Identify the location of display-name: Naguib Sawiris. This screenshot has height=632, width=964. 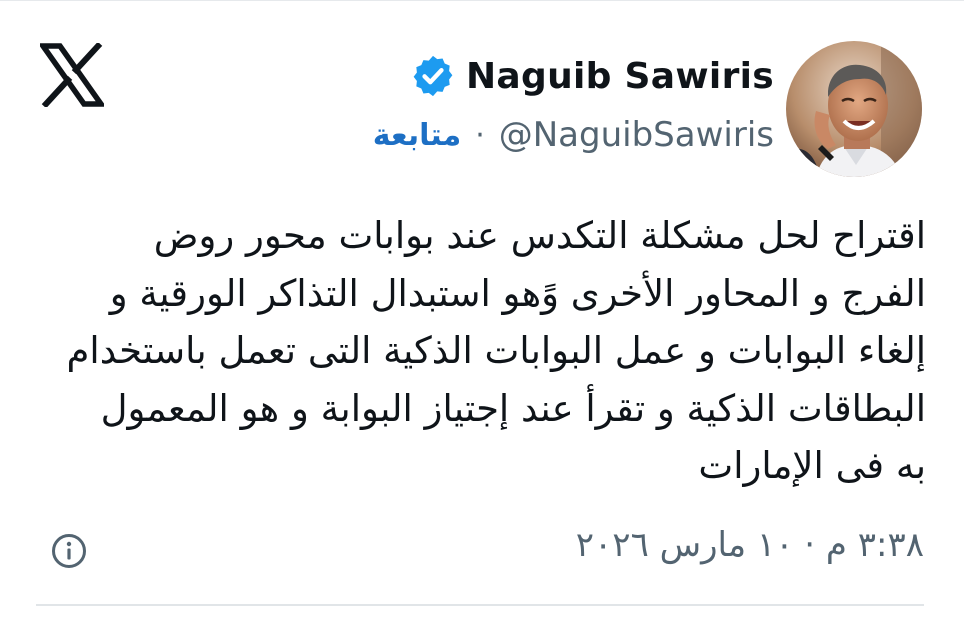
(620, 76).